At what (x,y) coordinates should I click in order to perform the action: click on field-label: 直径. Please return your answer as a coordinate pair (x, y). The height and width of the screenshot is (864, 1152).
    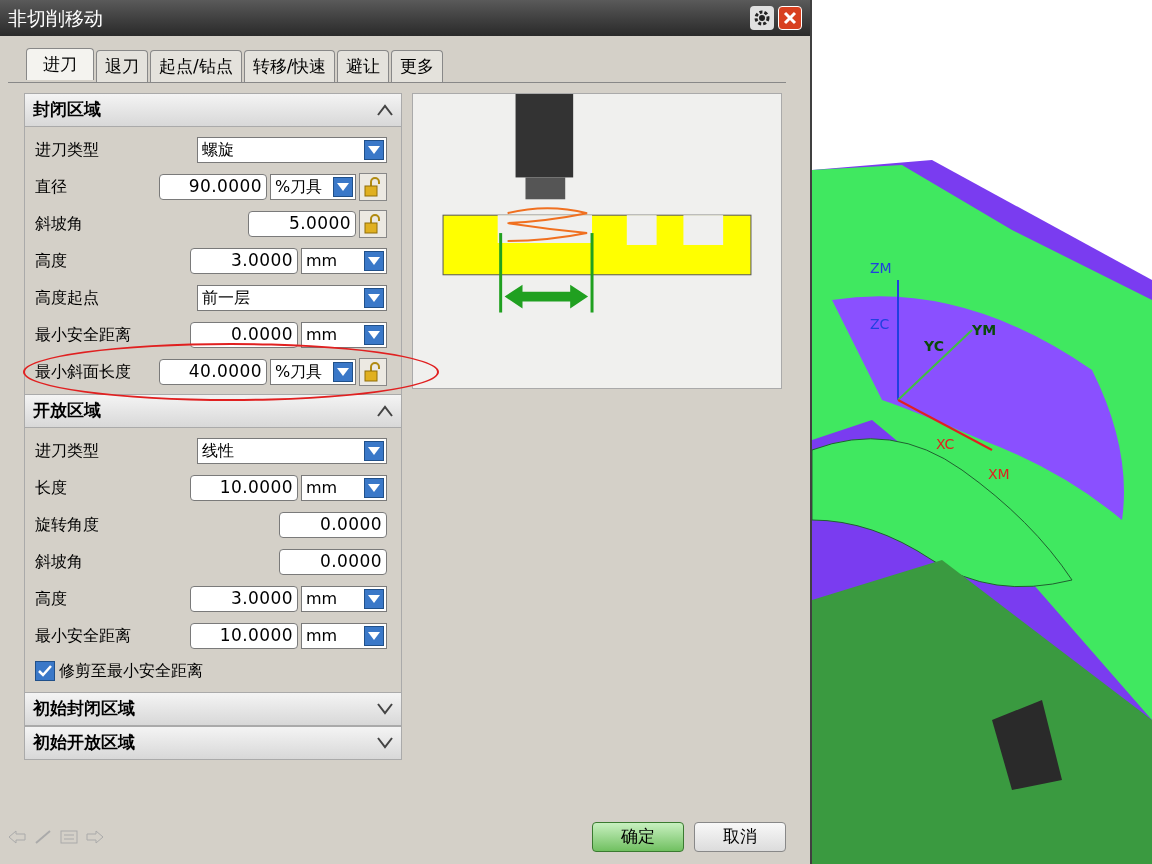
    Looking at the image, I should click on (51, 186).